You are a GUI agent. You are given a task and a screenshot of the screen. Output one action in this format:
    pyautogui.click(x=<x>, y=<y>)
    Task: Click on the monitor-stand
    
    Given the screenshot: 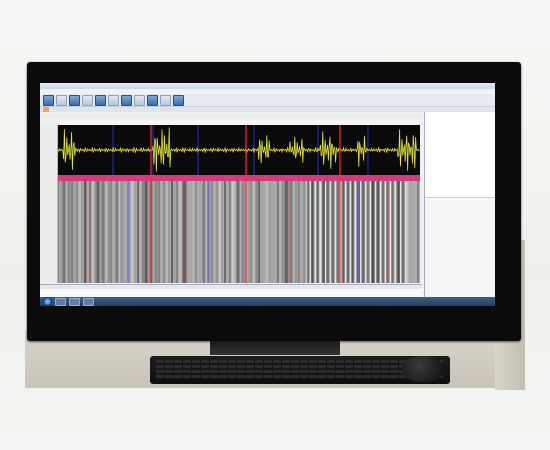 What is the action you would take?
    pyautogui.click(x=275, y=348)
    